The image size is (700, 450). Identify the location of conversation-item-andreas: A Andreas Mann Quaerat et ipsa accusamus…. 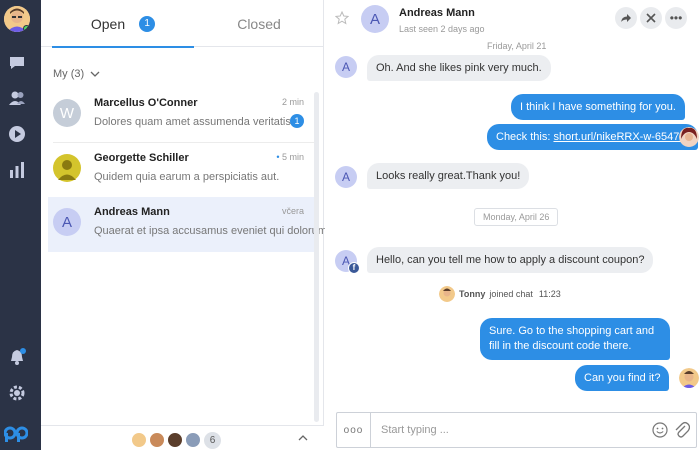
(187, 224).